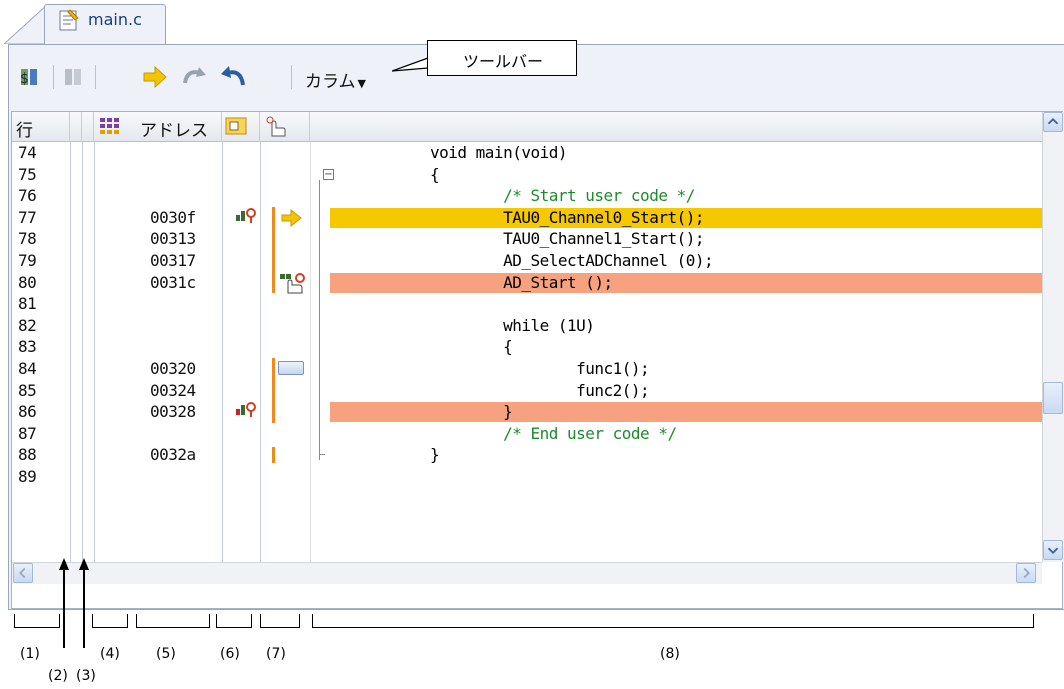  I want to click on line-number: 89, so click(27, 476).